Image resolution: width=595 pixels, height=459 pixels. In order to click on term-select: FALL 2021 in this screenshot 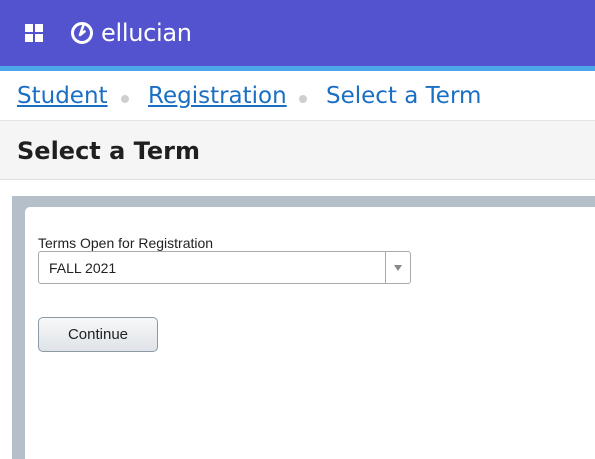, I will do `click(224, 267)`.